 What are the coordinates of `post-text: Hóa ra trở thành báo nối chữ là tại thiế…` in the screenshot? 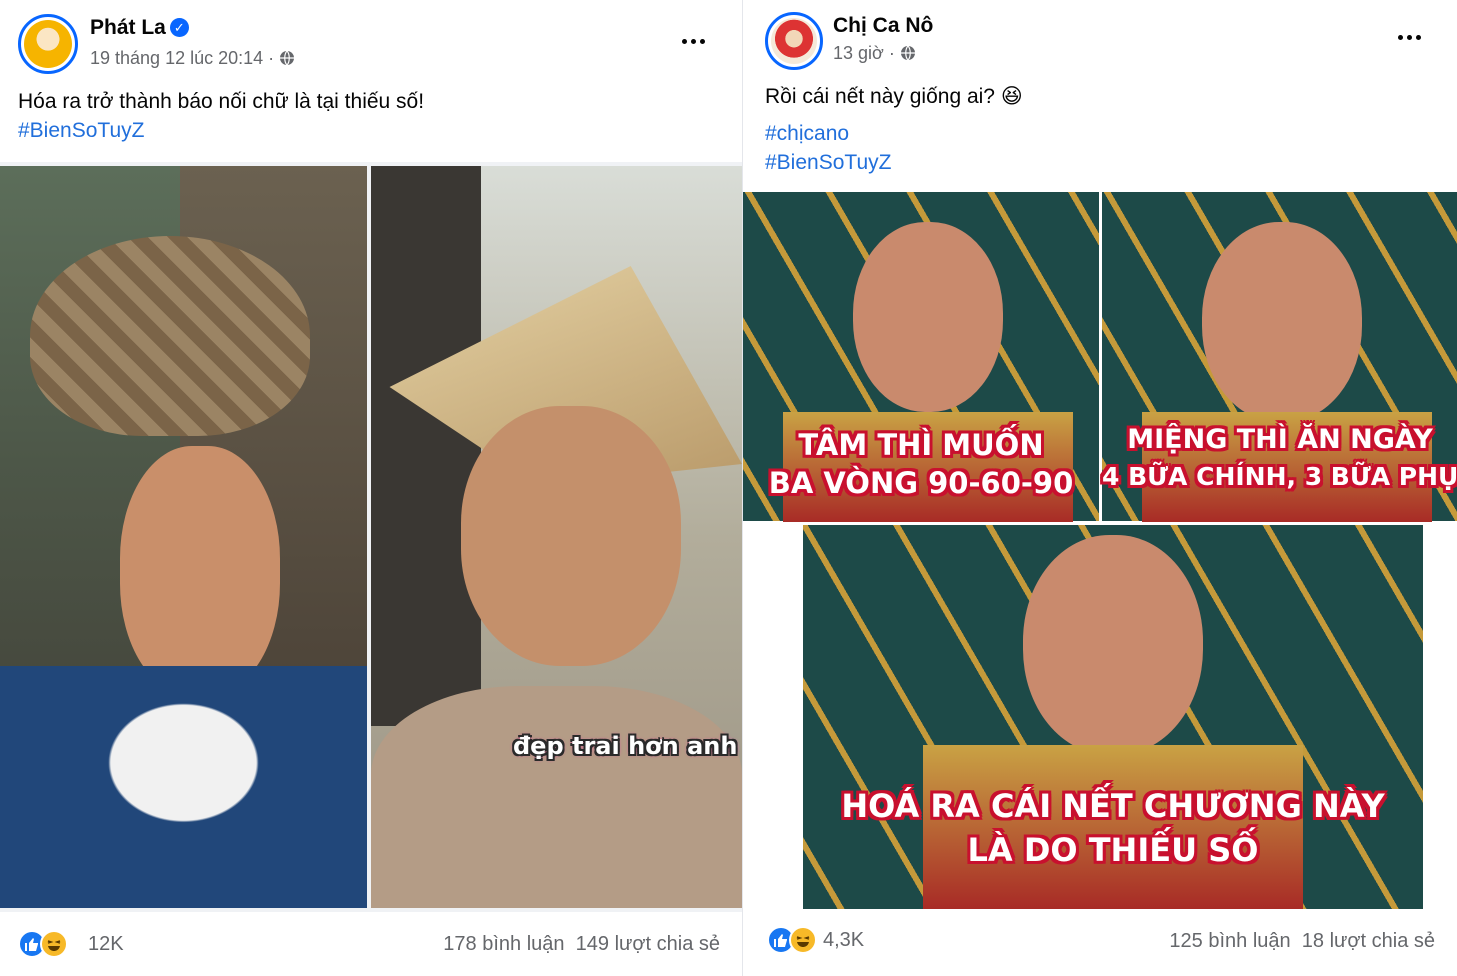 It's located at (221, 101).